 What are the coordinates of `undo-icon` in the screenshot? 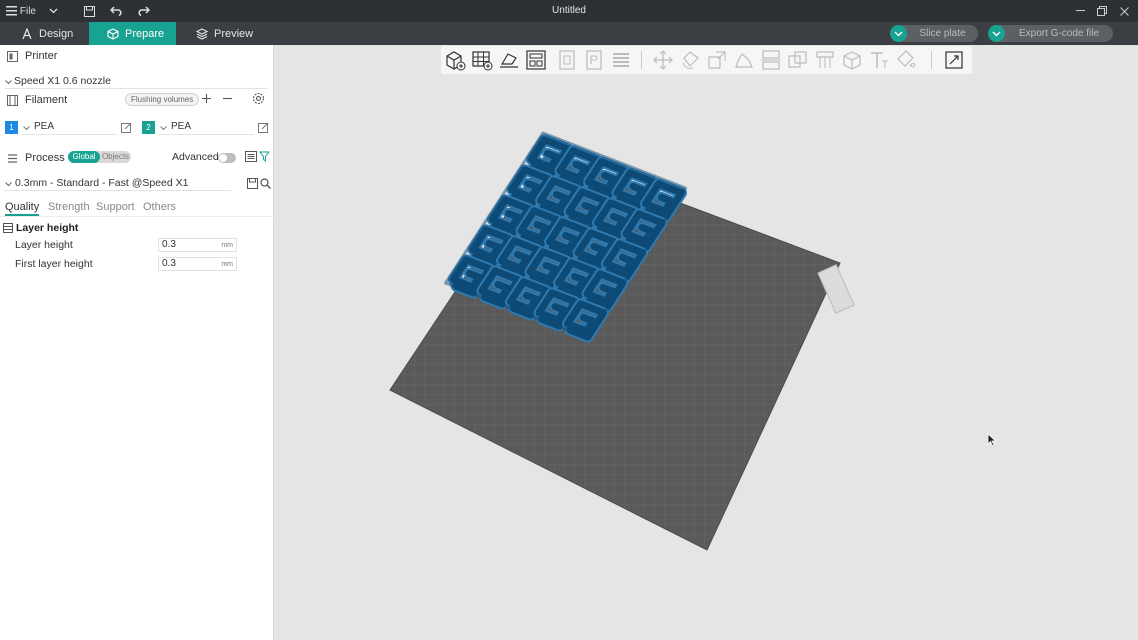 It's located at (115, 11).